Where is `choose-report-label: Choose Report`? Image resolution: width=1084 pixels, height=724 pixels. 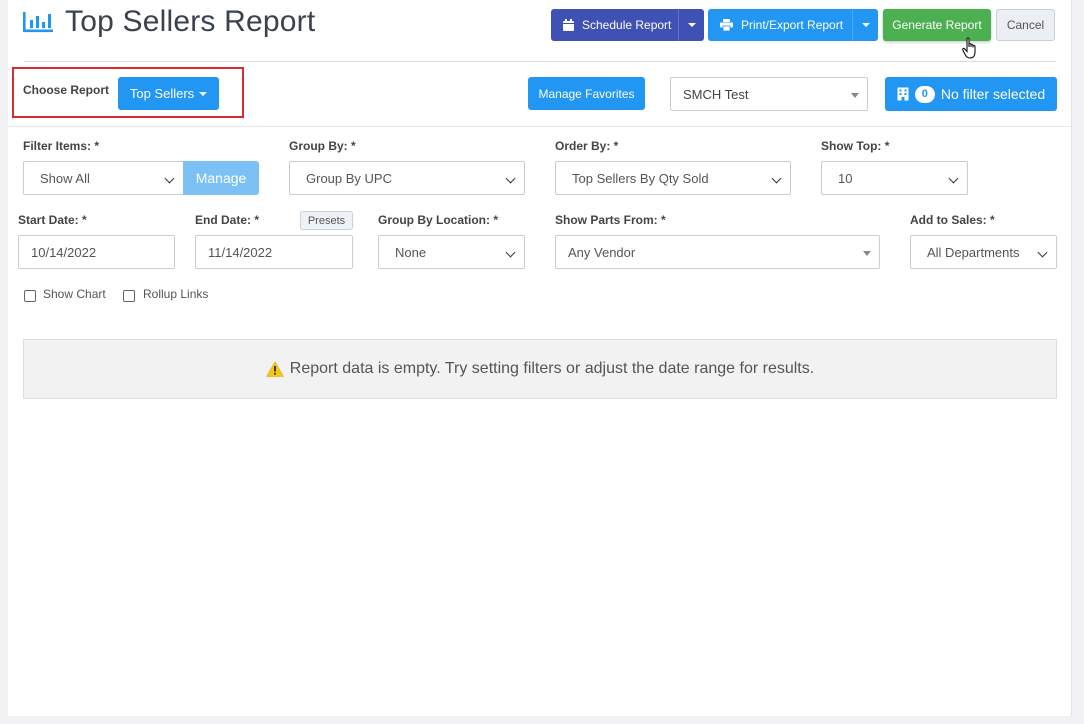
choose-report-label: Choose Report is located at coordinates (66, 90).